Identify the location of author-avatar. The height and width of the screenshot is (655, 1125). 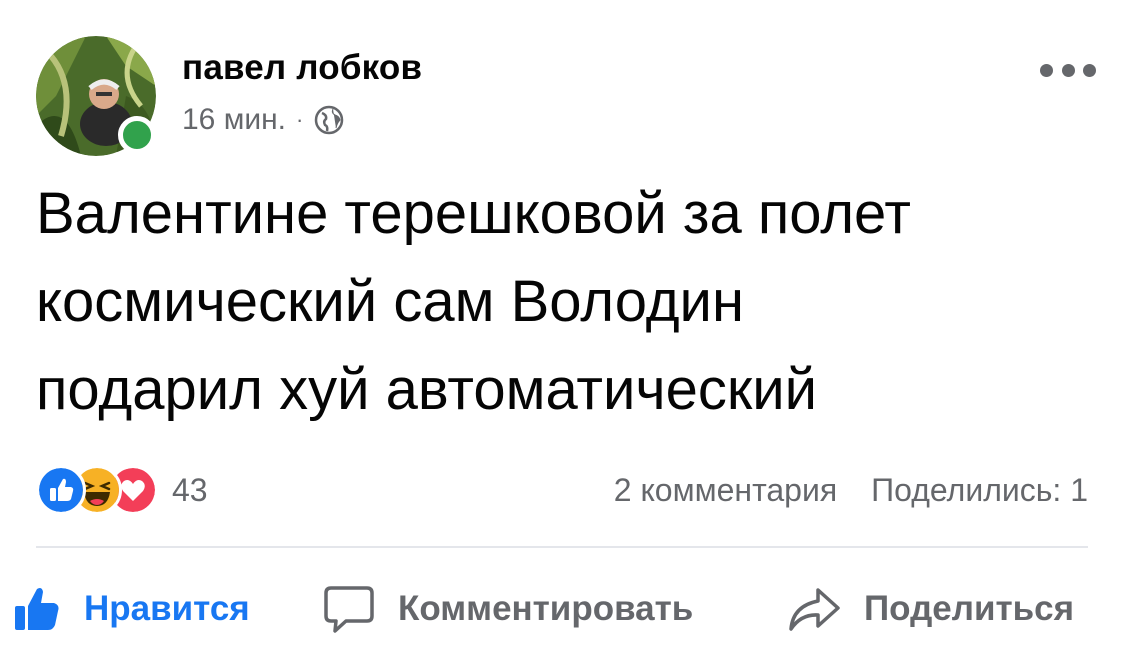
(96, 96).